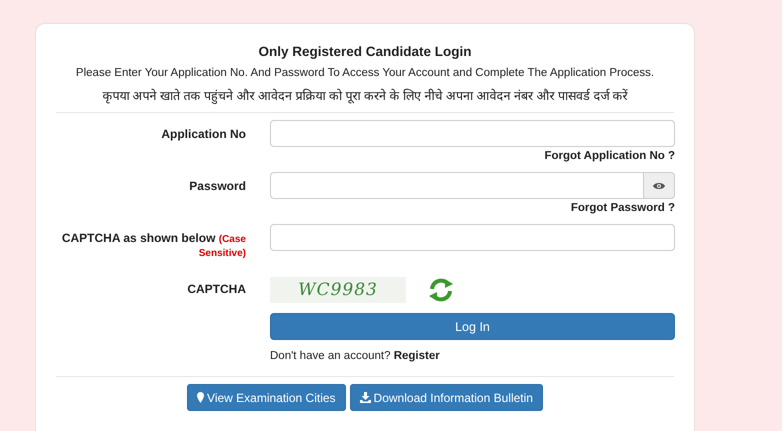 This screenshot has height=431, width=782. What do you see at coordinates (365, 96) in the screenshot?
I see `instruction-text-hindi: कृपया अपने खाते तक पहुंचने और आवेदन प्रक्रिया को पूरा करने के लिए नीचे अपना आवेदन नंबर और पासवर्ड दर्ज करें` at bounding box center [365, 96].